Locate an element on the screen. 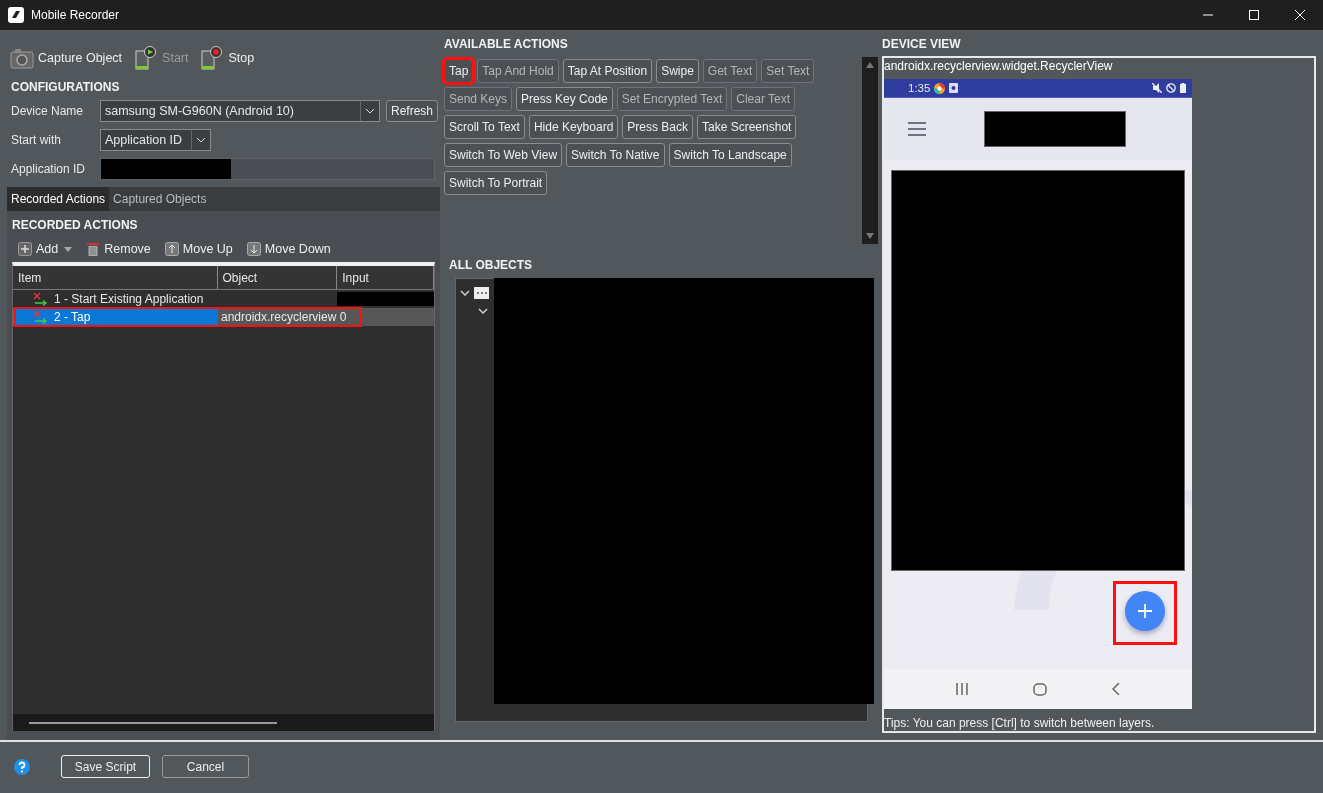  maximize-icon is located at coordinates (1254, 15).